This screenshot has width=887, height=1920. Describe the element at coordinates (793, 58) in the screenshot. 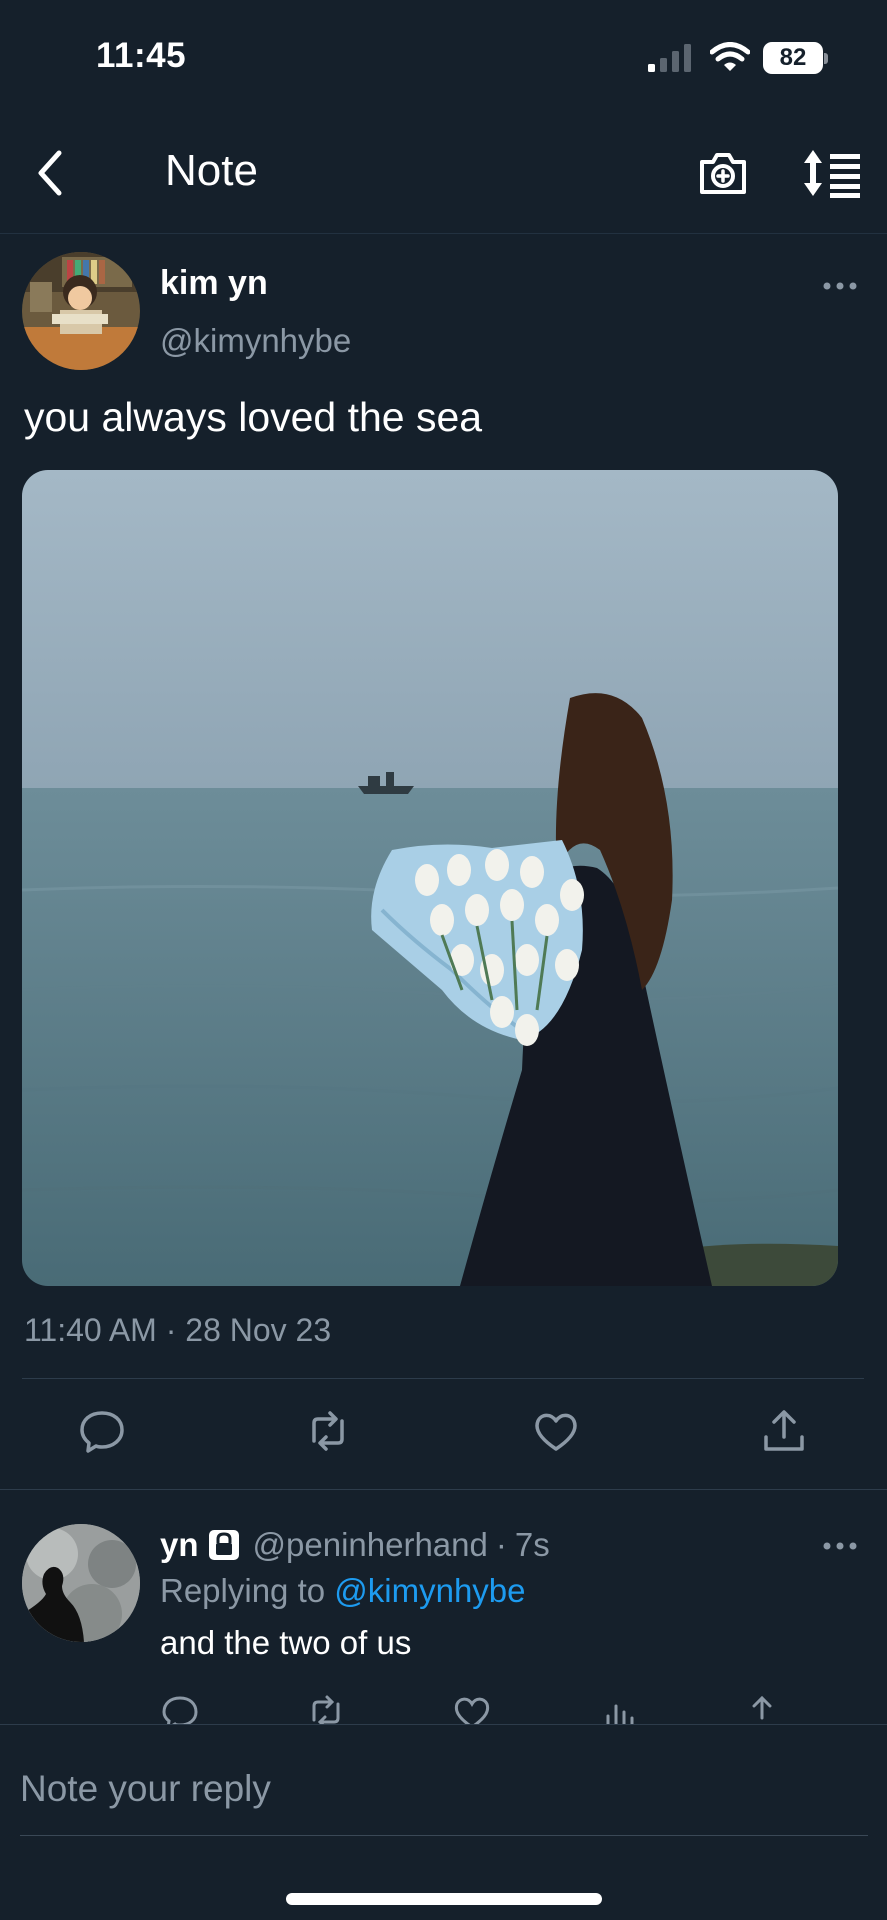

I see `battery-level: 82` at that location.